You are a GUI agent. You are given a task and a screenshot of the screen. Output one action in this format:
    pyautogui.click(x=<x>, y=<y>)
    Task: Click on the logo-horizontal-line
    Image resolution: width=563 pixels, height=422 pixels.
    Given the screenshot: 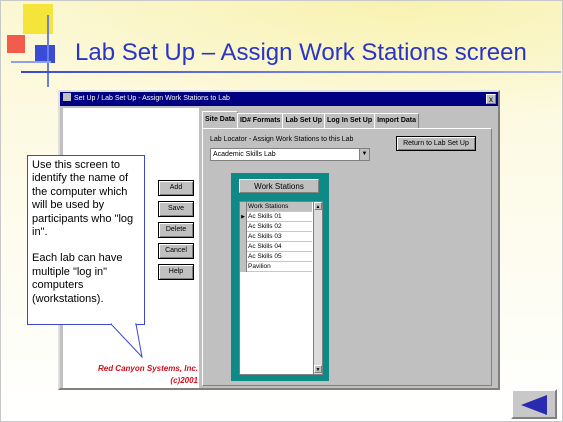 What is the action you would take?
    pyautogui.click(x=31, y=62)
    